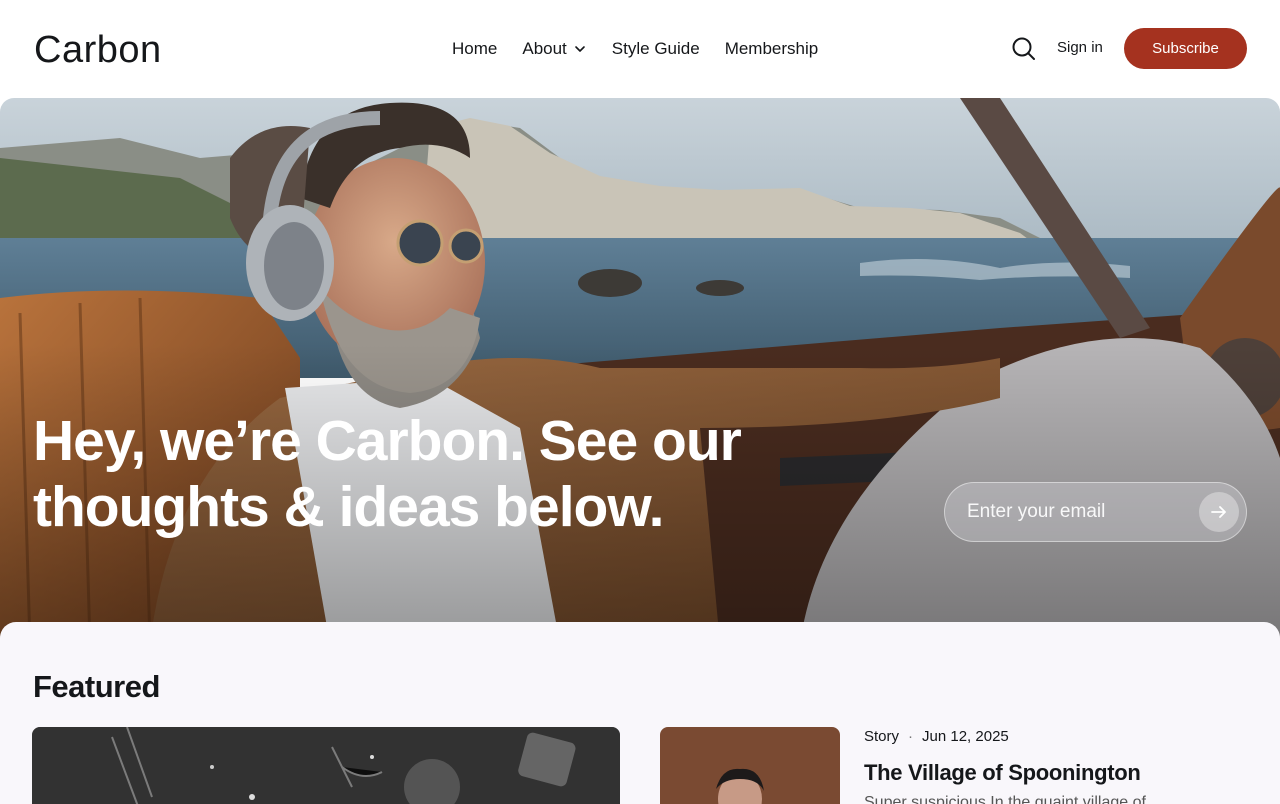  I want to click on nav-item-membership: Membership, so click(772, 49).